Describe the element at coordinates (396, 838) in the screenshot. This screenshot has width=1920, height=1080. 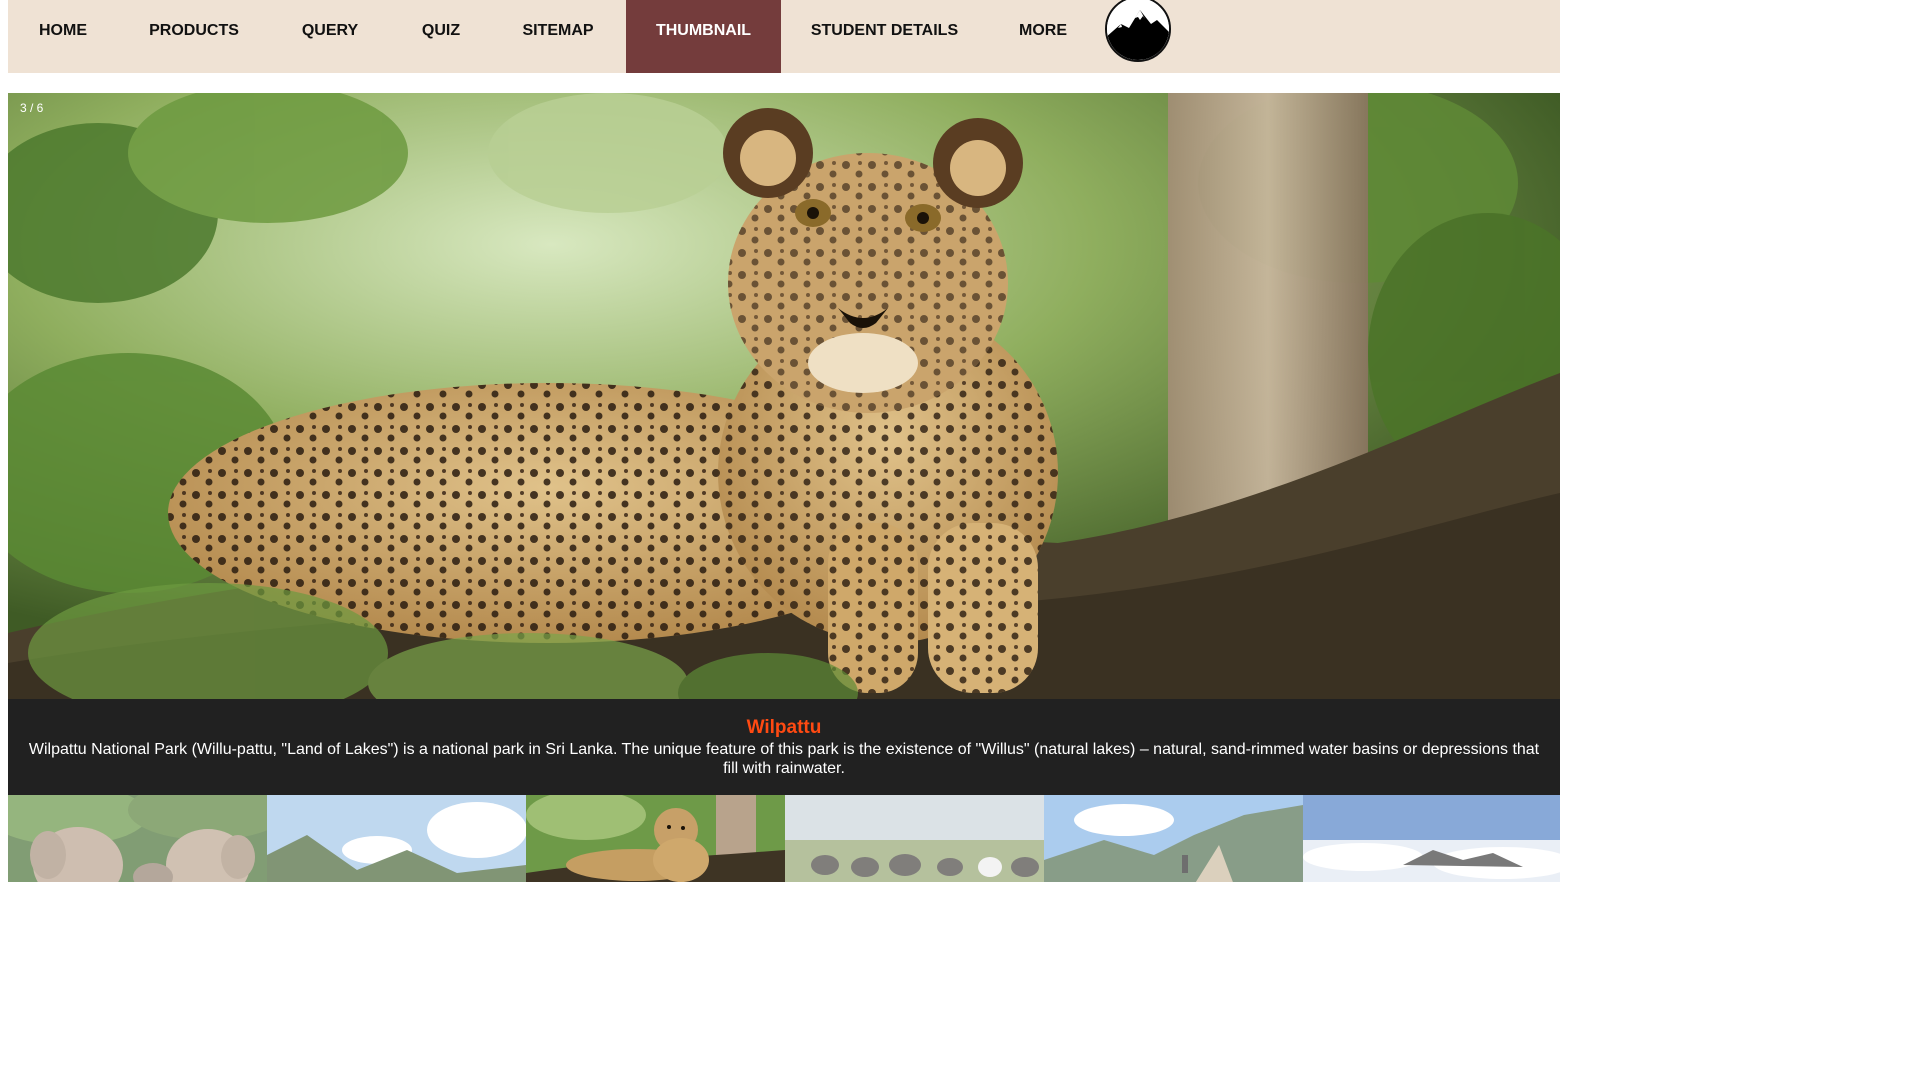
I see `thumbnail-mountain-sky` at that location.